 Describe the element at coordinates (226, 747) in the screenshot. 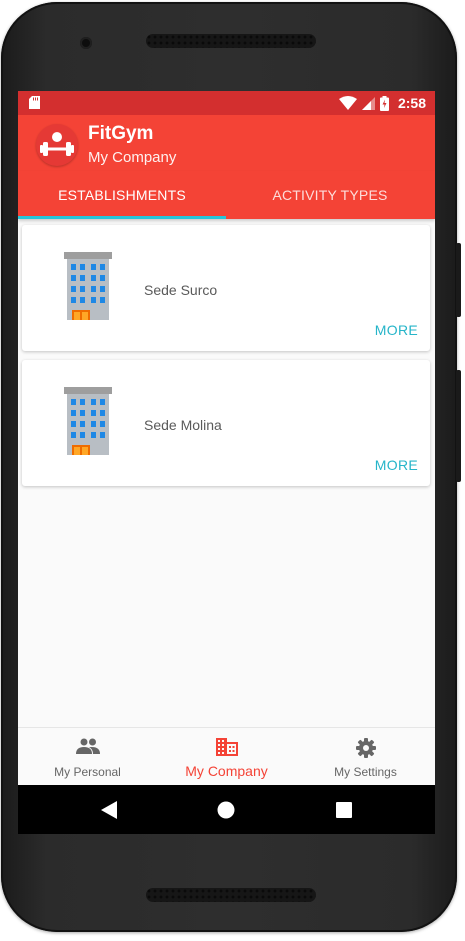

I see `domain-icon` at that location.